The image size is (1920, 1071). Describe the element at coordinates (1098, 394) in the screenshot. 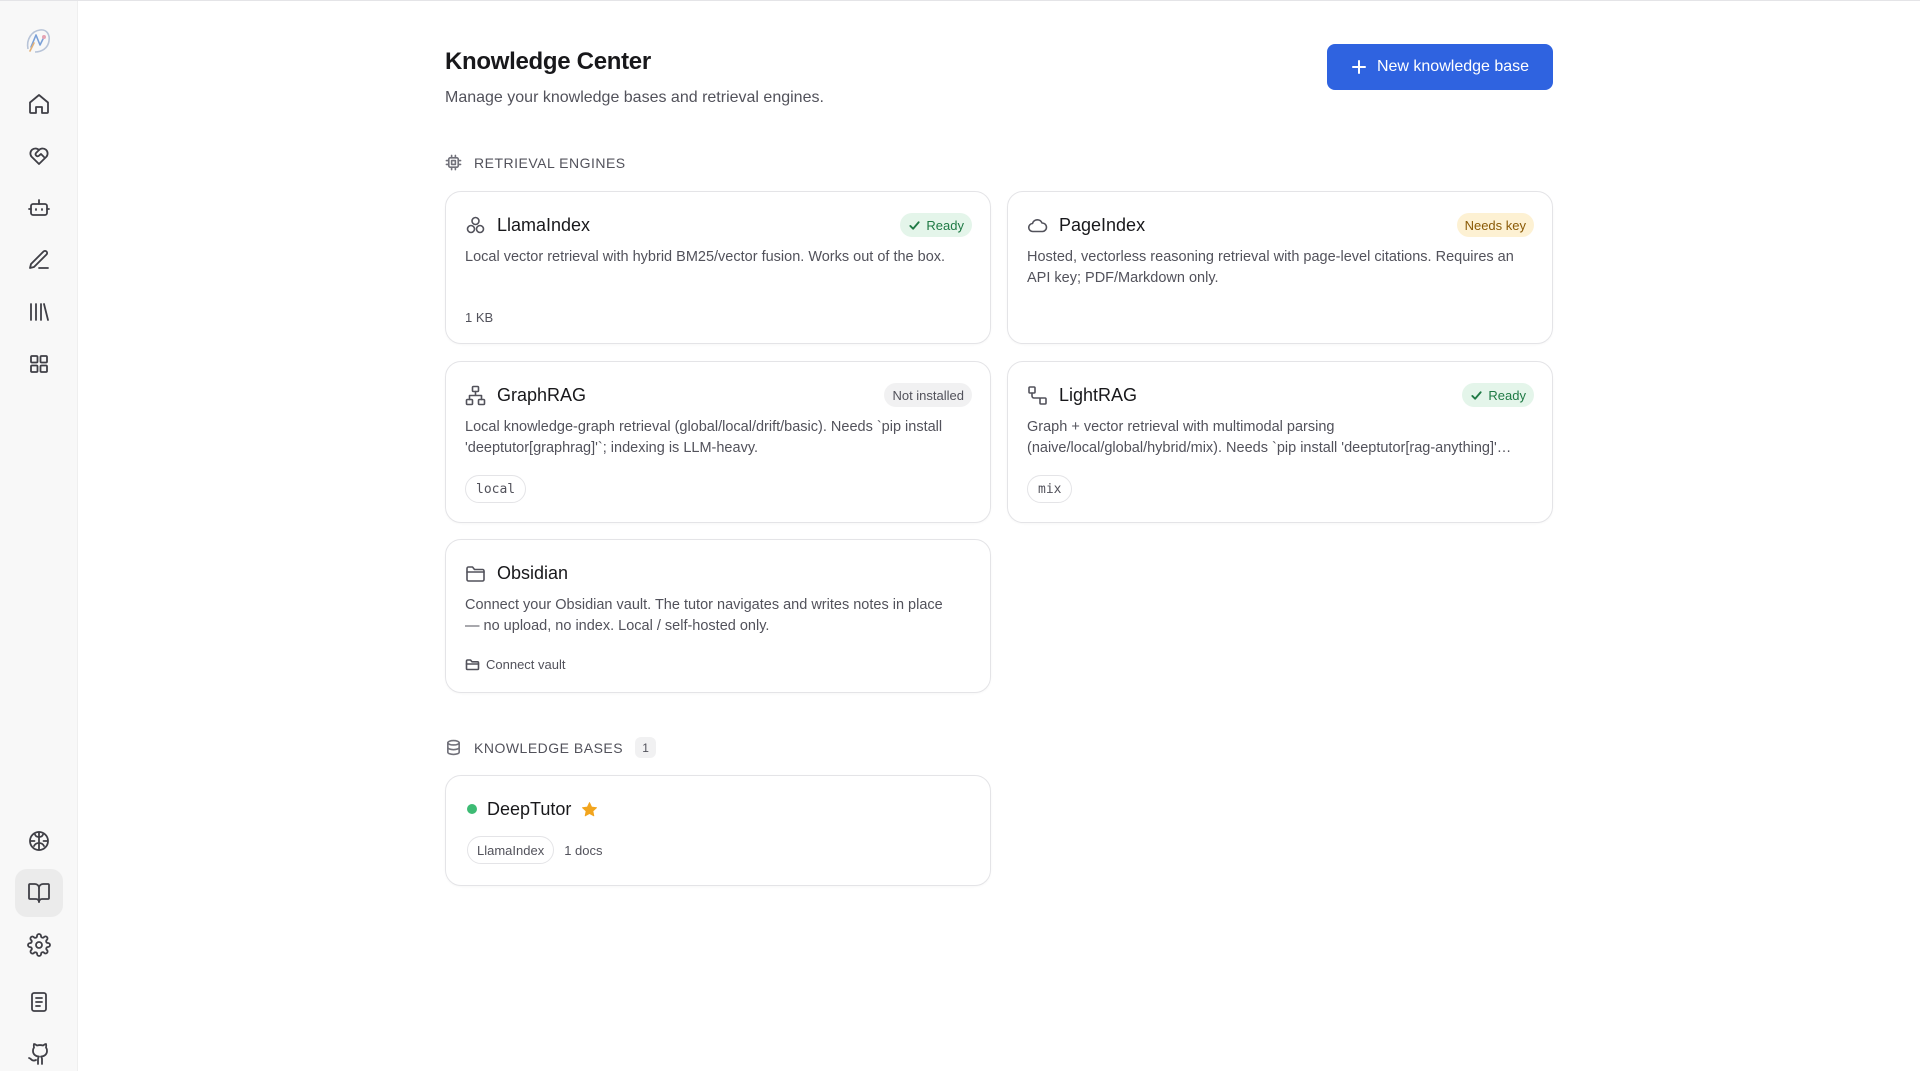

I see `engine-name: LightRAG` at that location.